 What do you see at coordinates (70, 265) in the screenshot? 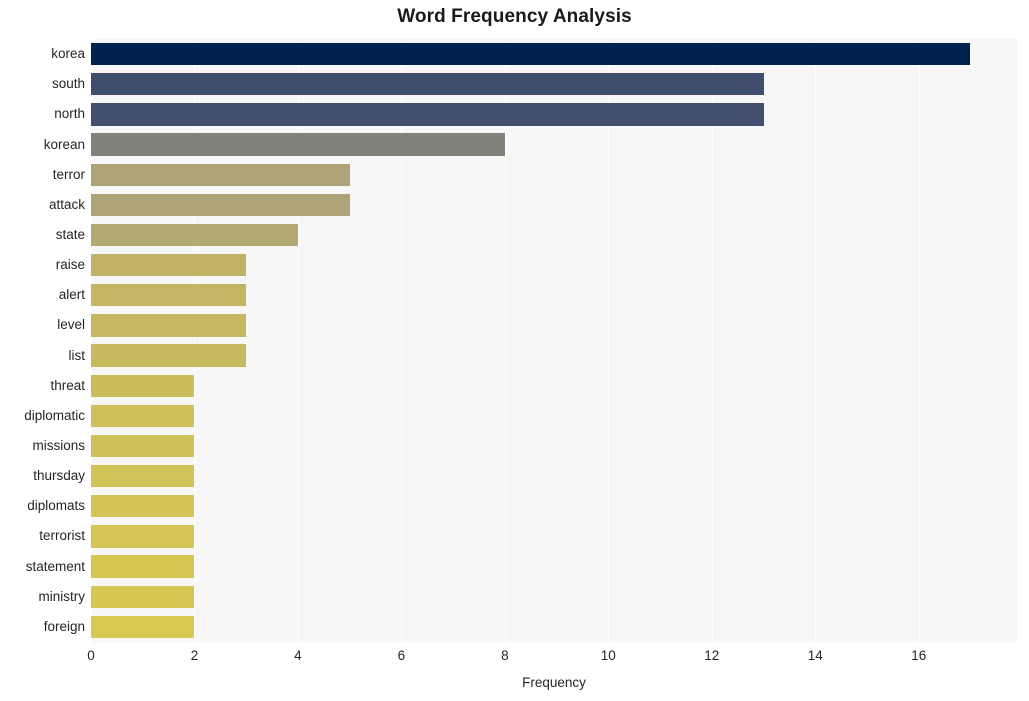
I see `y-axis-label: raise` at bounding box center [70, 265].